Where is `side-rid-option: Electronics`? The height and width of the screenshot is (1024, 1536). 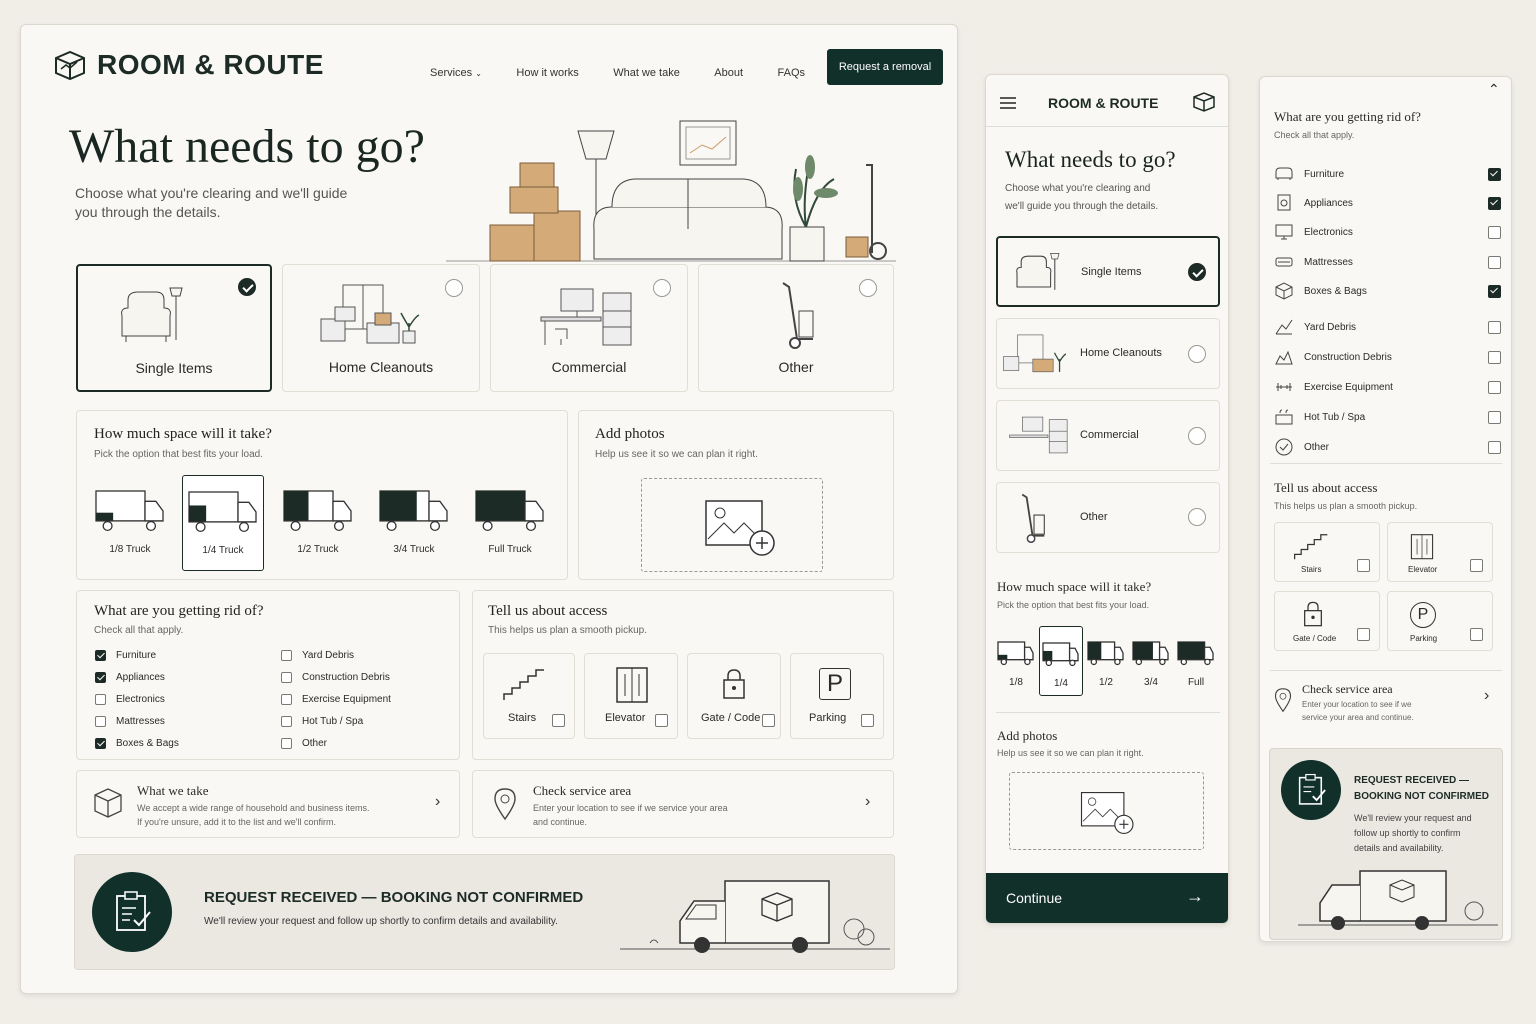
side-rid-option: Electronics is located at coordinates (1387, 232).